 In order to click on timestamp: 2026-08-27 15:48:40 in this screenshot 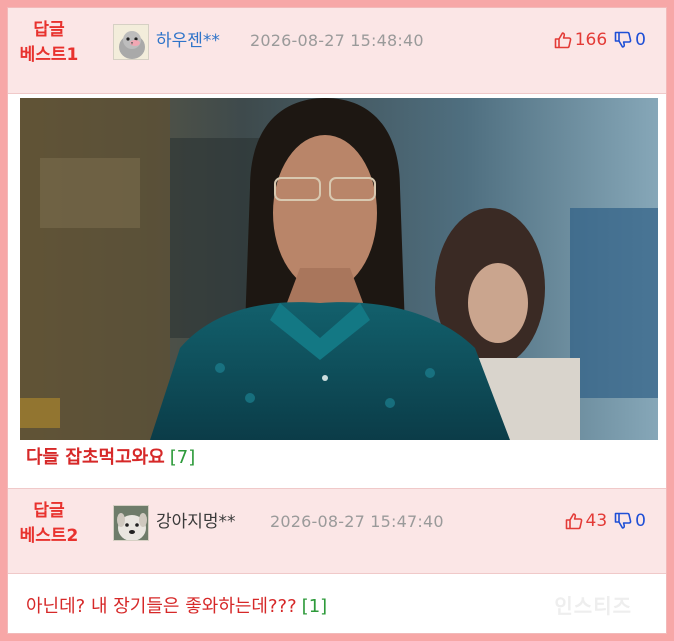, I will do `click(337, 40)`.